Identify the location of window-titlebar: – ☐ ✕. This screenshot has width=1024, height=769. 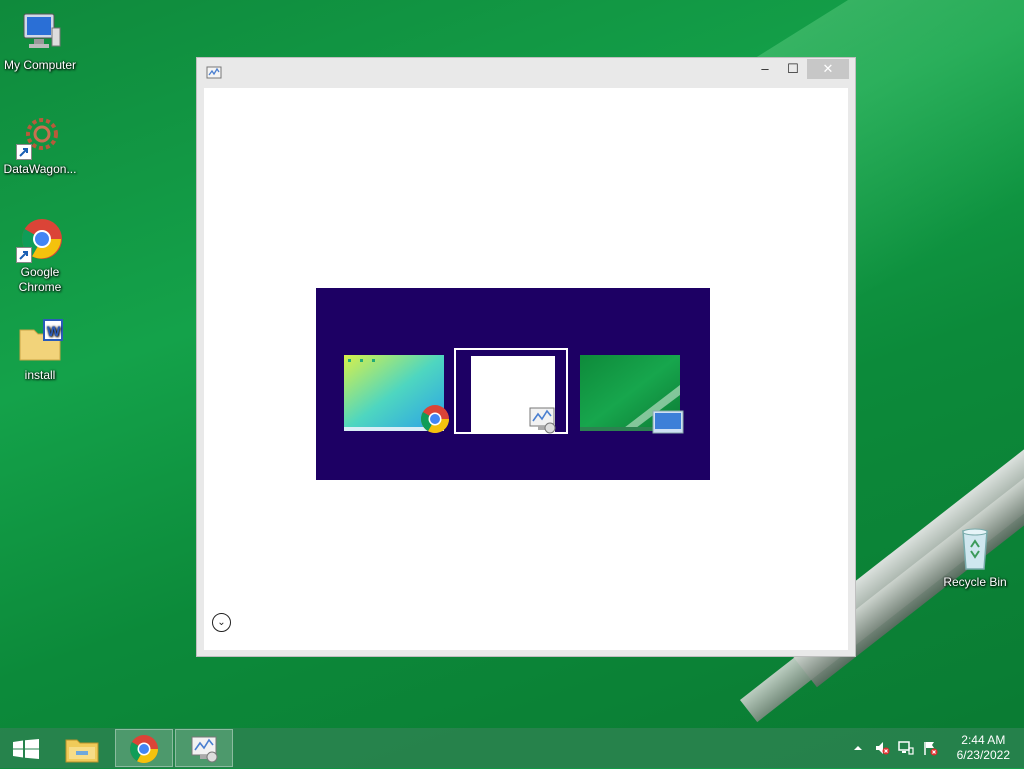
(526, 72).